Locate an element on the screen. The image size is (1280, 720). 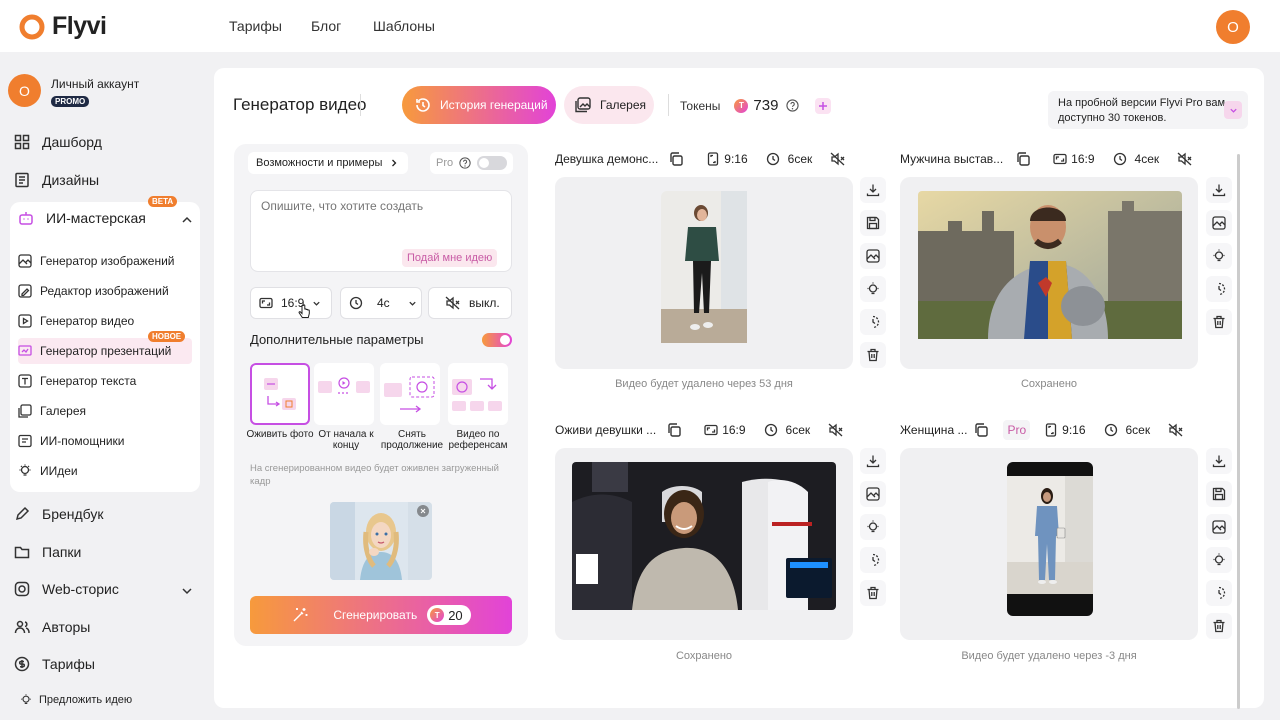
reference-icon is located at coordinates (477, 394).